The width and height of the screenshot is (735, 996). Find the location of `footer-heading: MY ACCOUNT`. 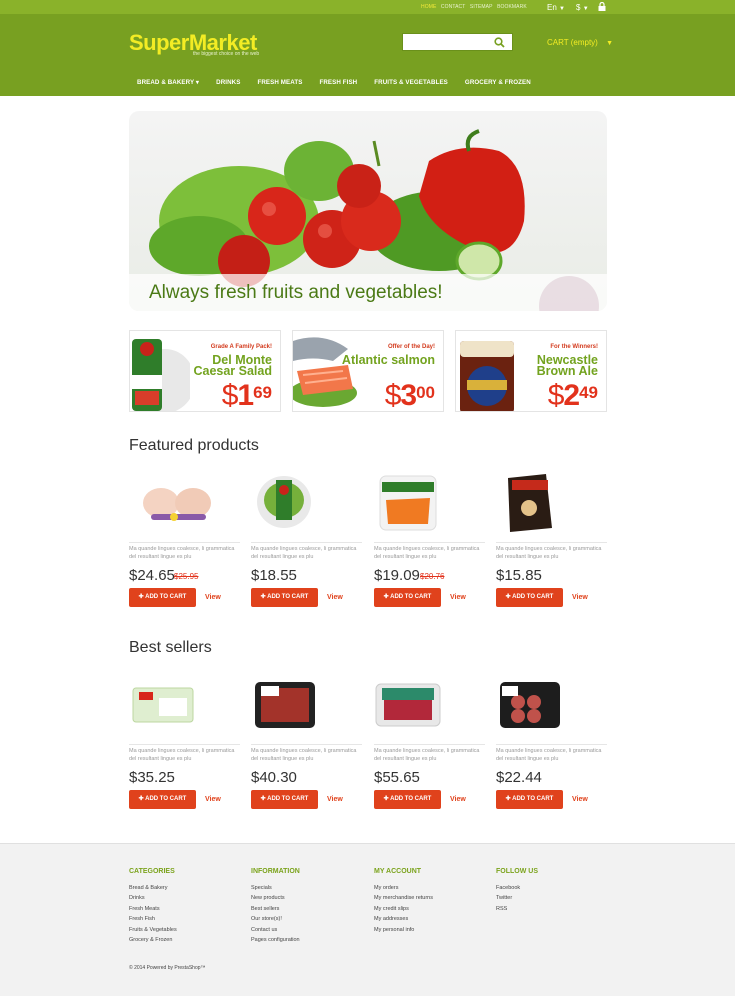

footer-heading: MY ACCOUNT is located at coordinates (398, 871).